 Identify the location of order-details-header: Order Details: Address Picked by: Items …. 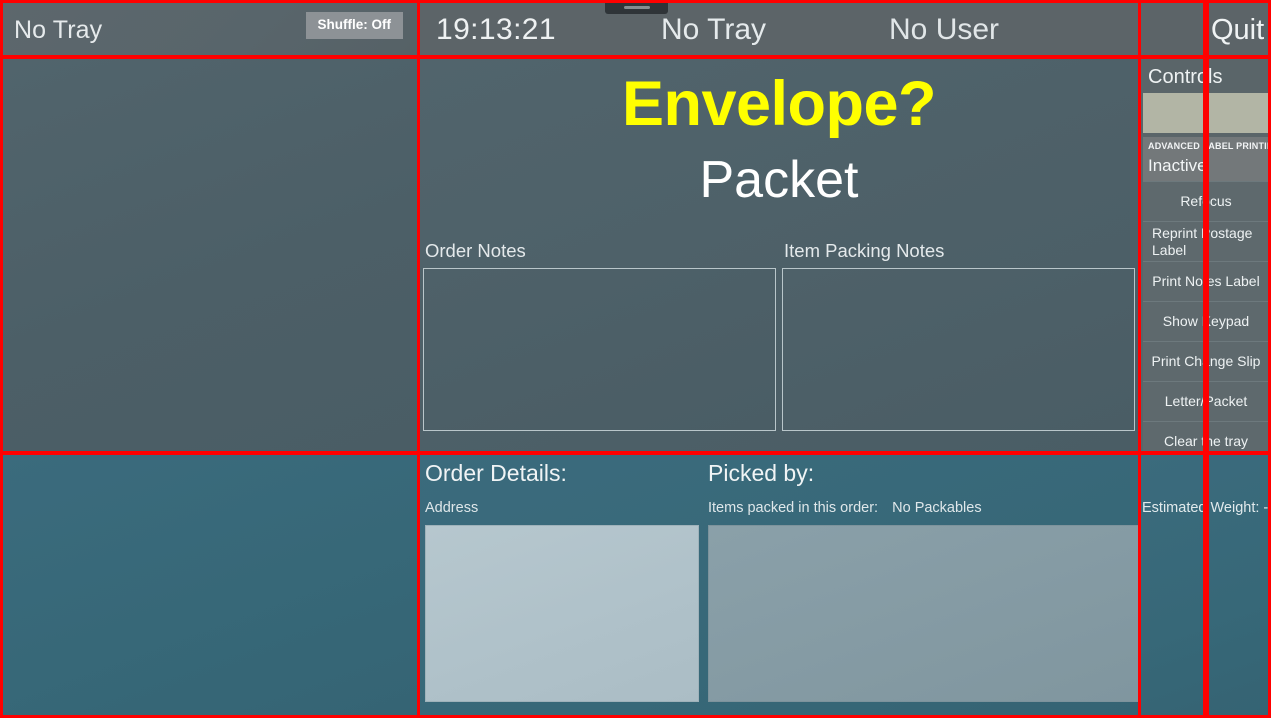
(779, 484).